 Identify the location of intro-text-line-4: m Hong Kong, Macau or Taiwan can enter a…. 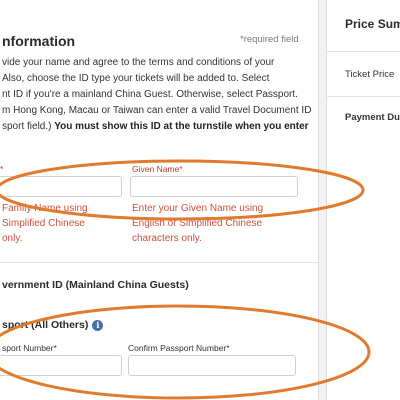
(157, 110).